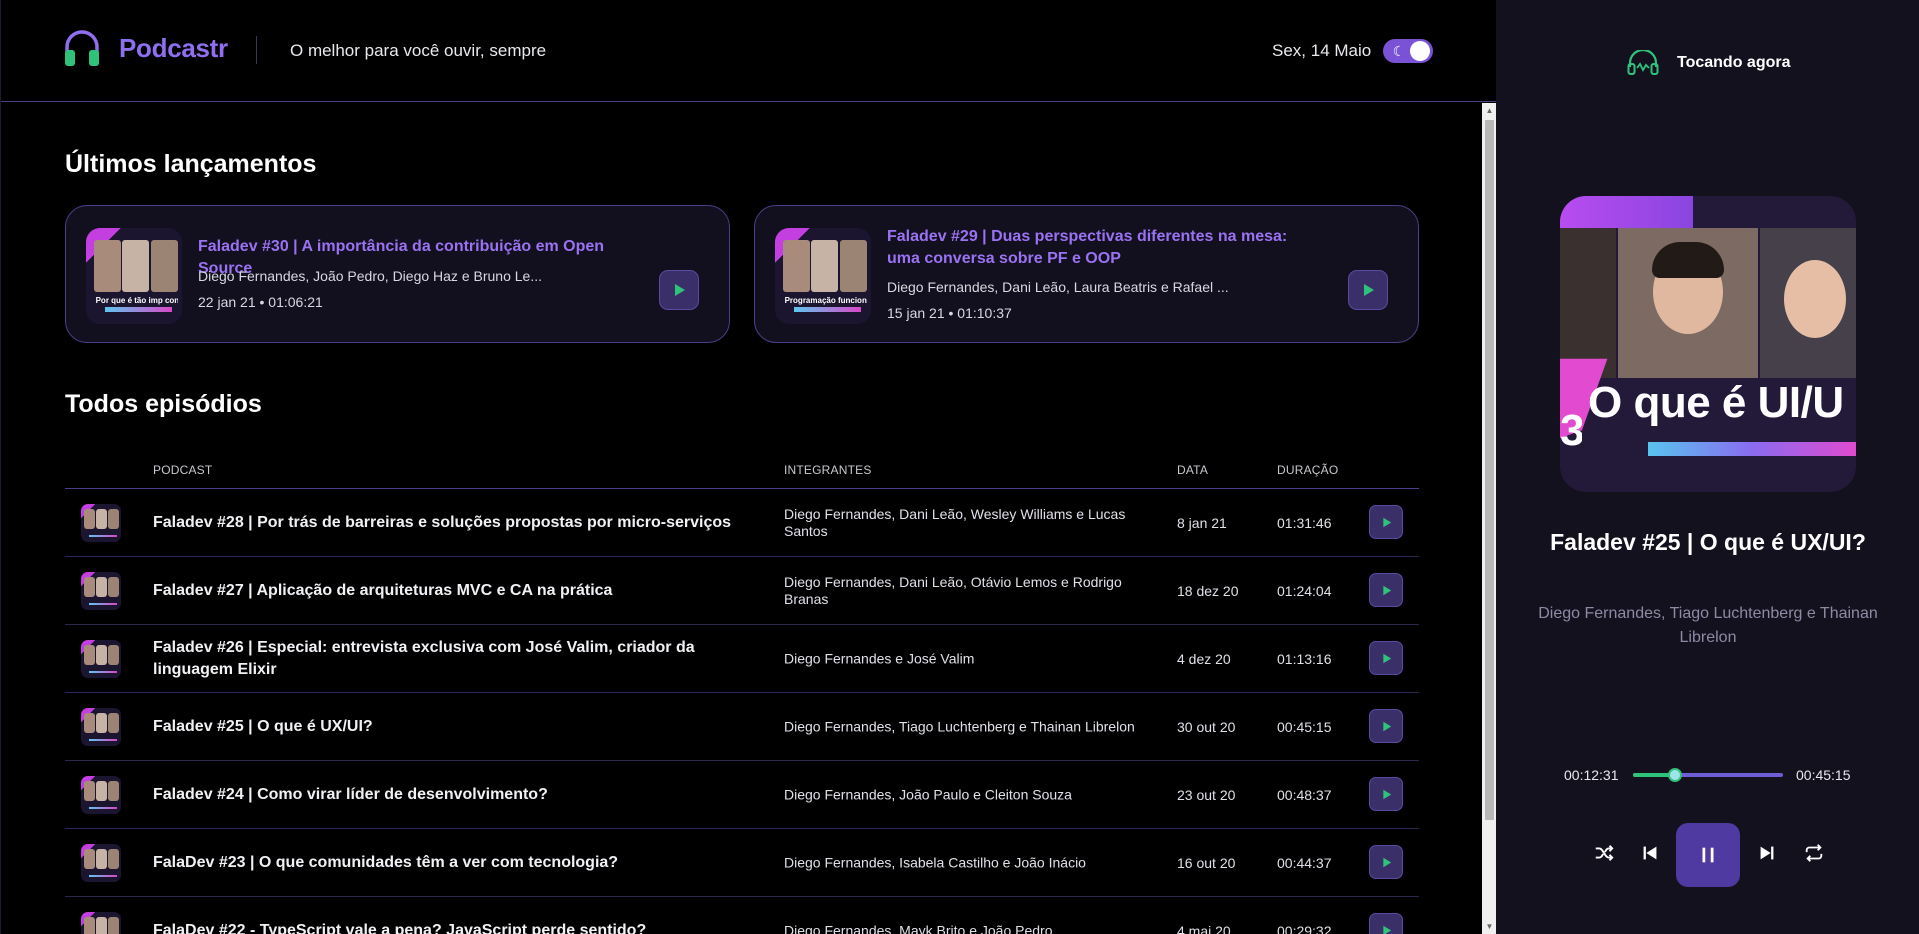  Describe the element at coordinates (1206, 794) in the screenshot. I see `episode-date: 23 out 20` at that location.